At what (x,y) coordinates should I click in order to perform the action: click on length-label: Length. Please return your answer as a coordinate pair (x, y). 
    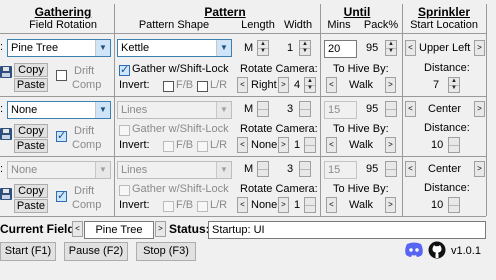
    Looking at the image, I should click on (258, 25).